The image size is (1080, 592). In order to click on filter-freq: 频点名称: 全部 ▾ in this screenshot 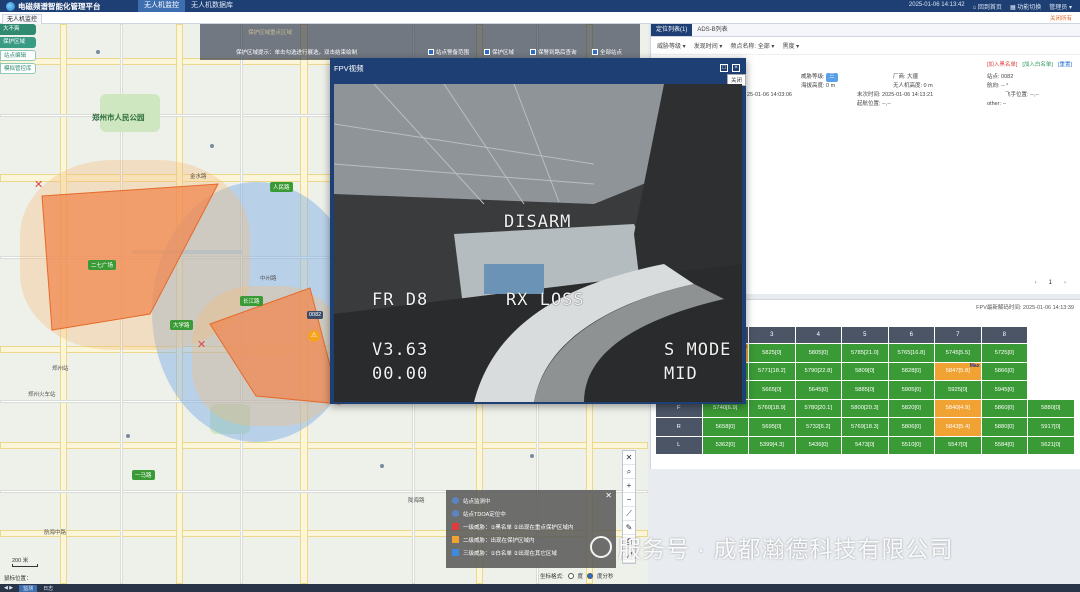, I will do `click(752, 45)`.